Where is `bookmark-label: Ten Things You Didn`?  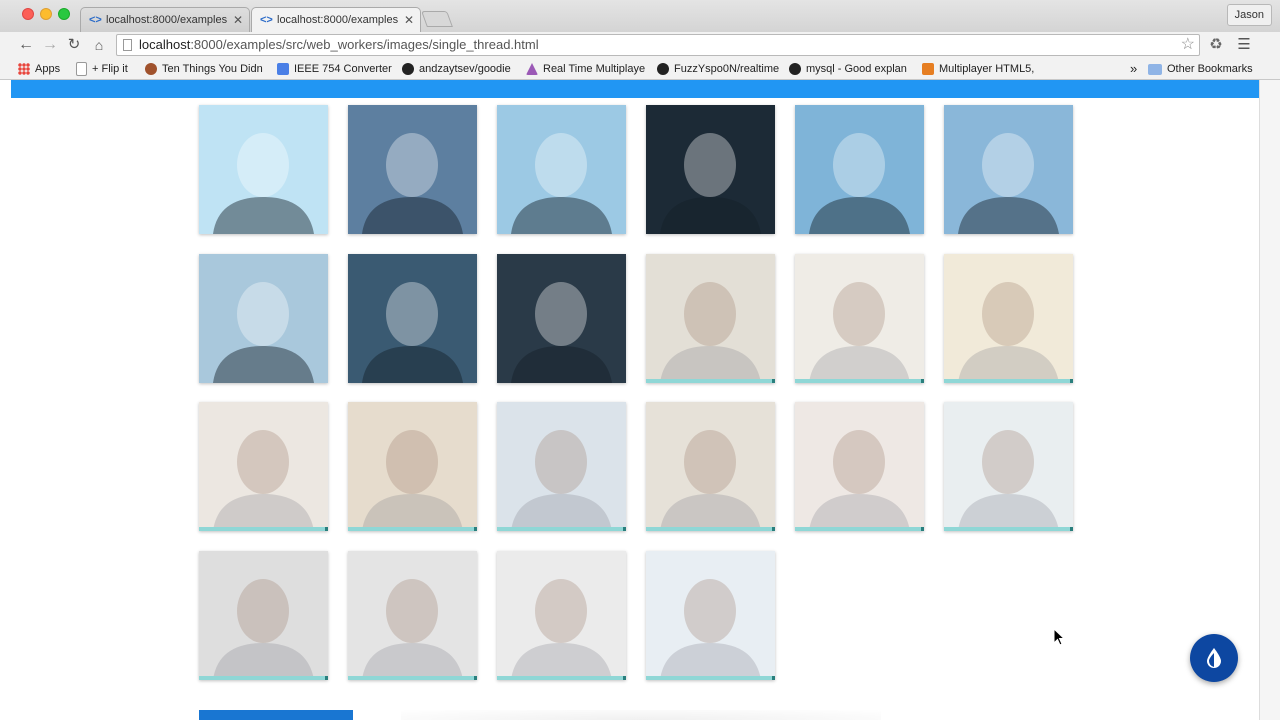
bookmark-label: Ten Things You Didn is located at coordinates (212, 69).